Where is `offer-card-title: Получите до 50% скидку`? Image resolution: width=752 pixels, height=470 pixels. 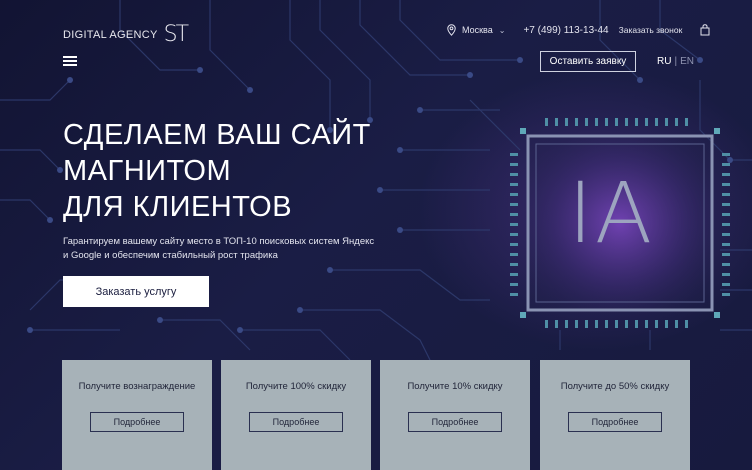
offer-card-title: Получите до 50% скидку is located at coordinates (615, 386).